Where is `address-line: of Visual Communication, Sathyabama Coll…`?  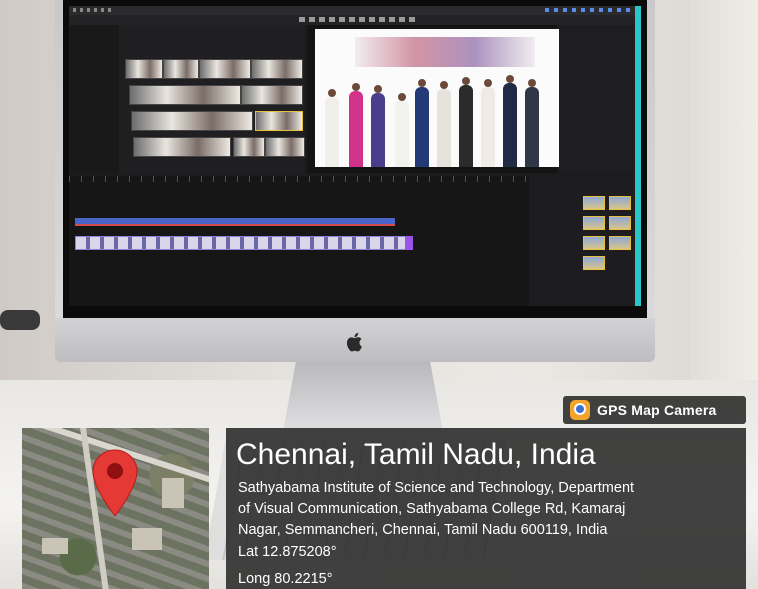
address-line: of Visual Communication, Sathyabama Coll… is located at coordinates (432, 509).